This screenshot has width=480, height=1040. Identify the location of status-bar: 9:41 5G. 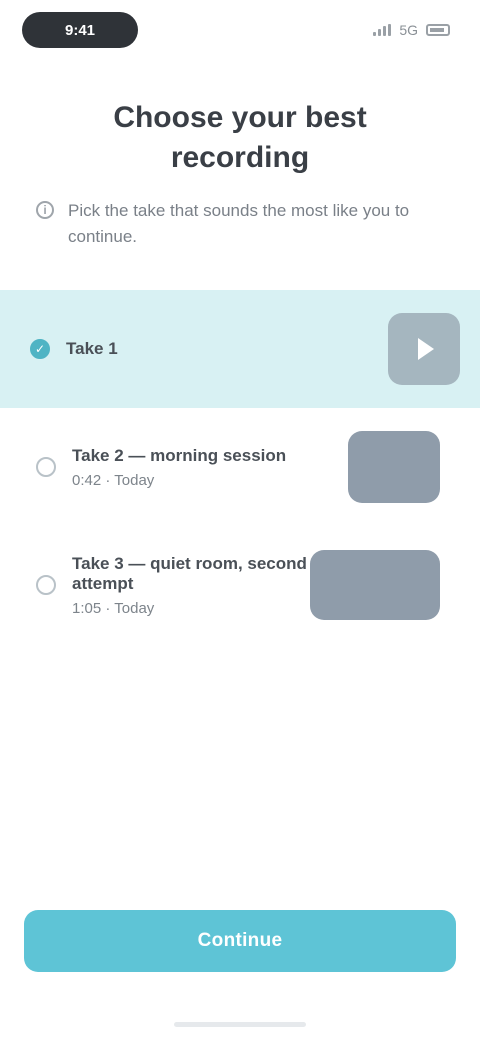
(240, 30).